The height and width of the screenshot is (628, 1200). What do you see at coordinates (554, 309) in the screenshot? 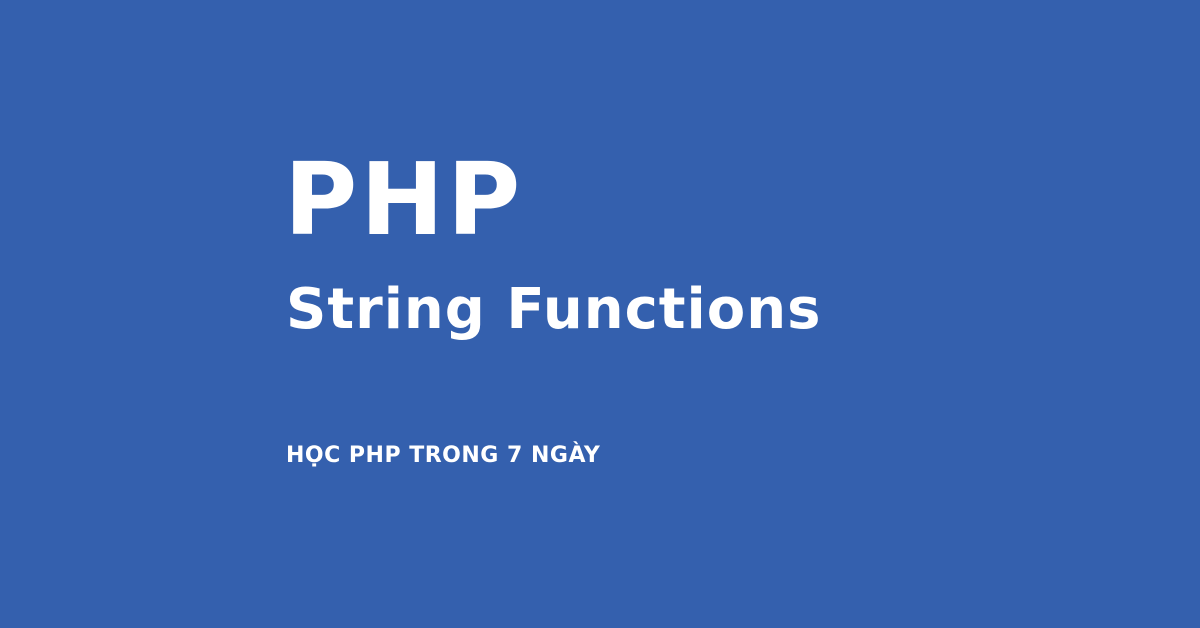
I see `banner-subtitle: String Functions` at bounding box center [554, 309].